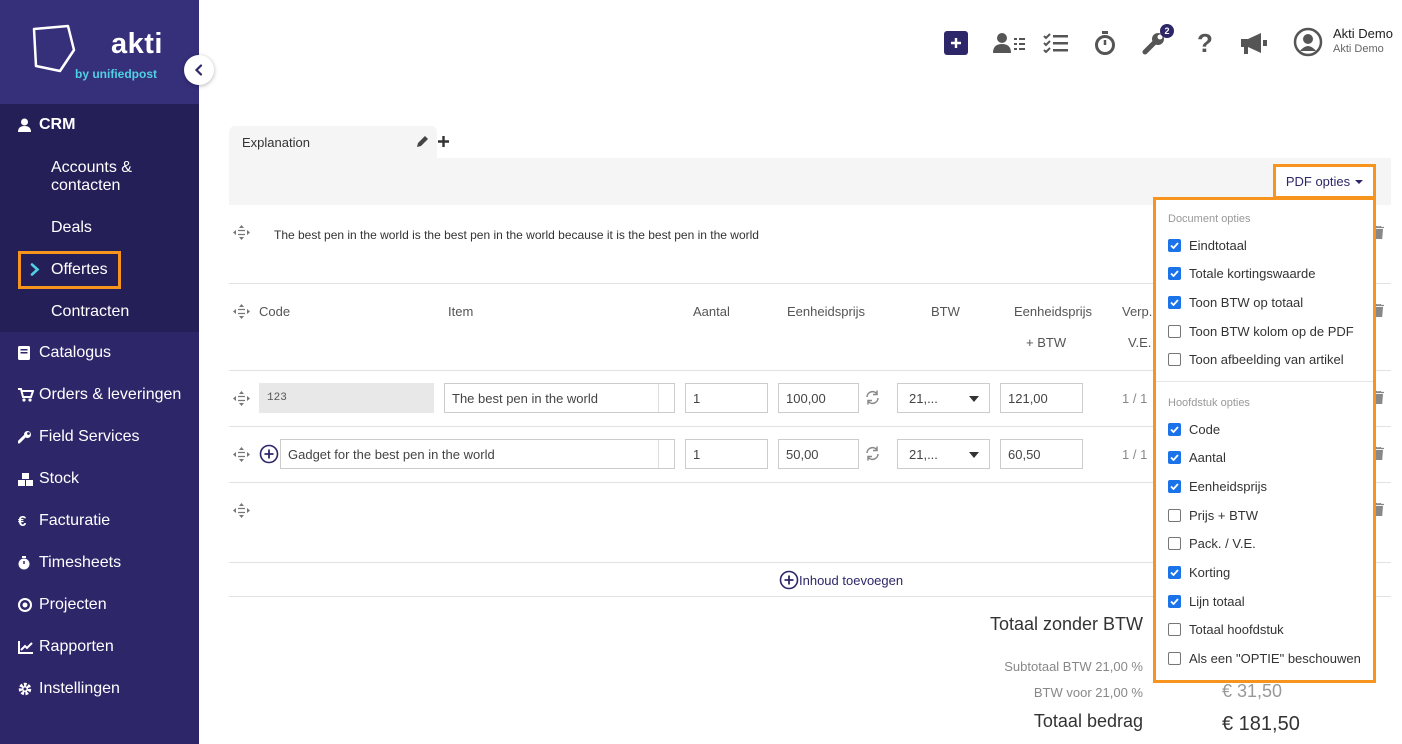 The height and width of the screenshot is (744, 1402). Describe the element at coordinates (46, 125) in the screenshot. I see `sidebar-item-crm: CRM` at that location.